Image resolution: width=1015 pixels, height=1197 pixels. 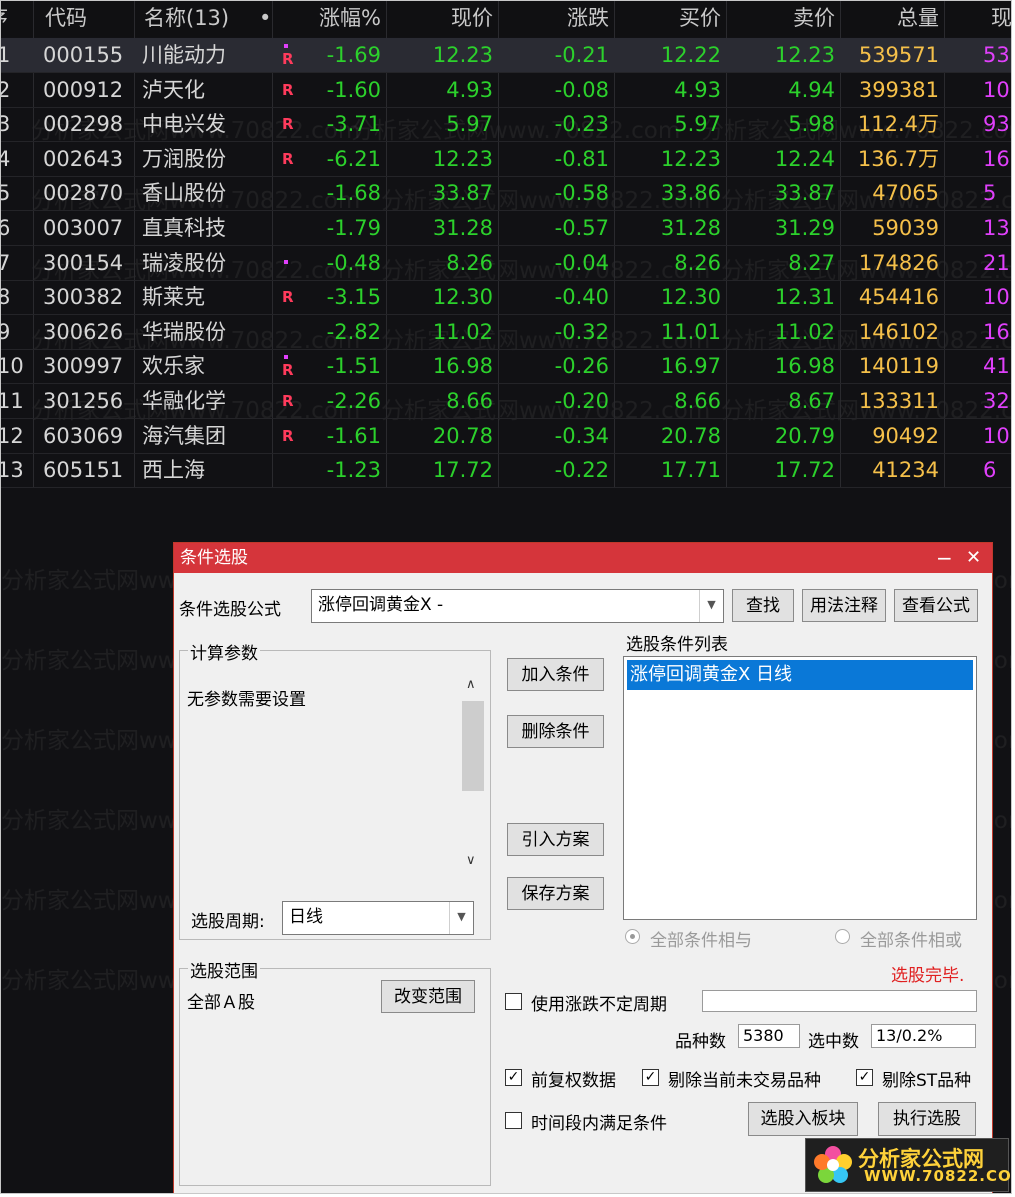 I want to click on minimize-icon: −, so click(x=944, y=558).